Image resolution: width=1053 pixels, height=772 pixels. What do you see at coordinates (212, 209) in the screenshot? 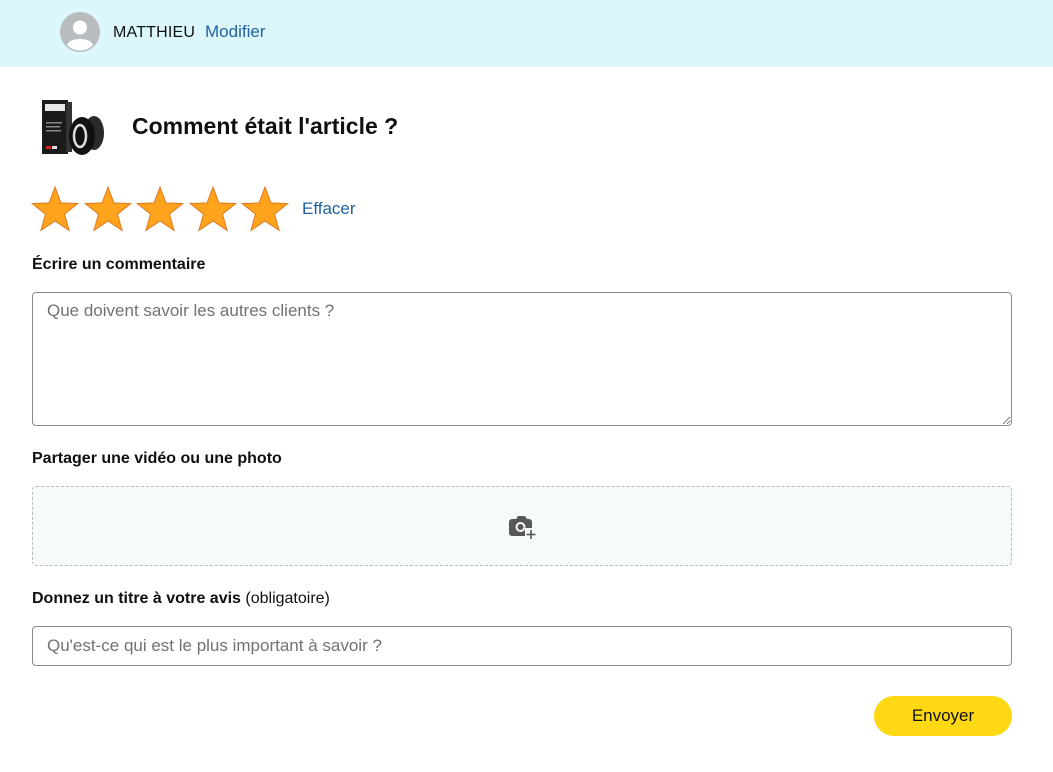
I see `star-4-icon` at bounding box center [212, 209].